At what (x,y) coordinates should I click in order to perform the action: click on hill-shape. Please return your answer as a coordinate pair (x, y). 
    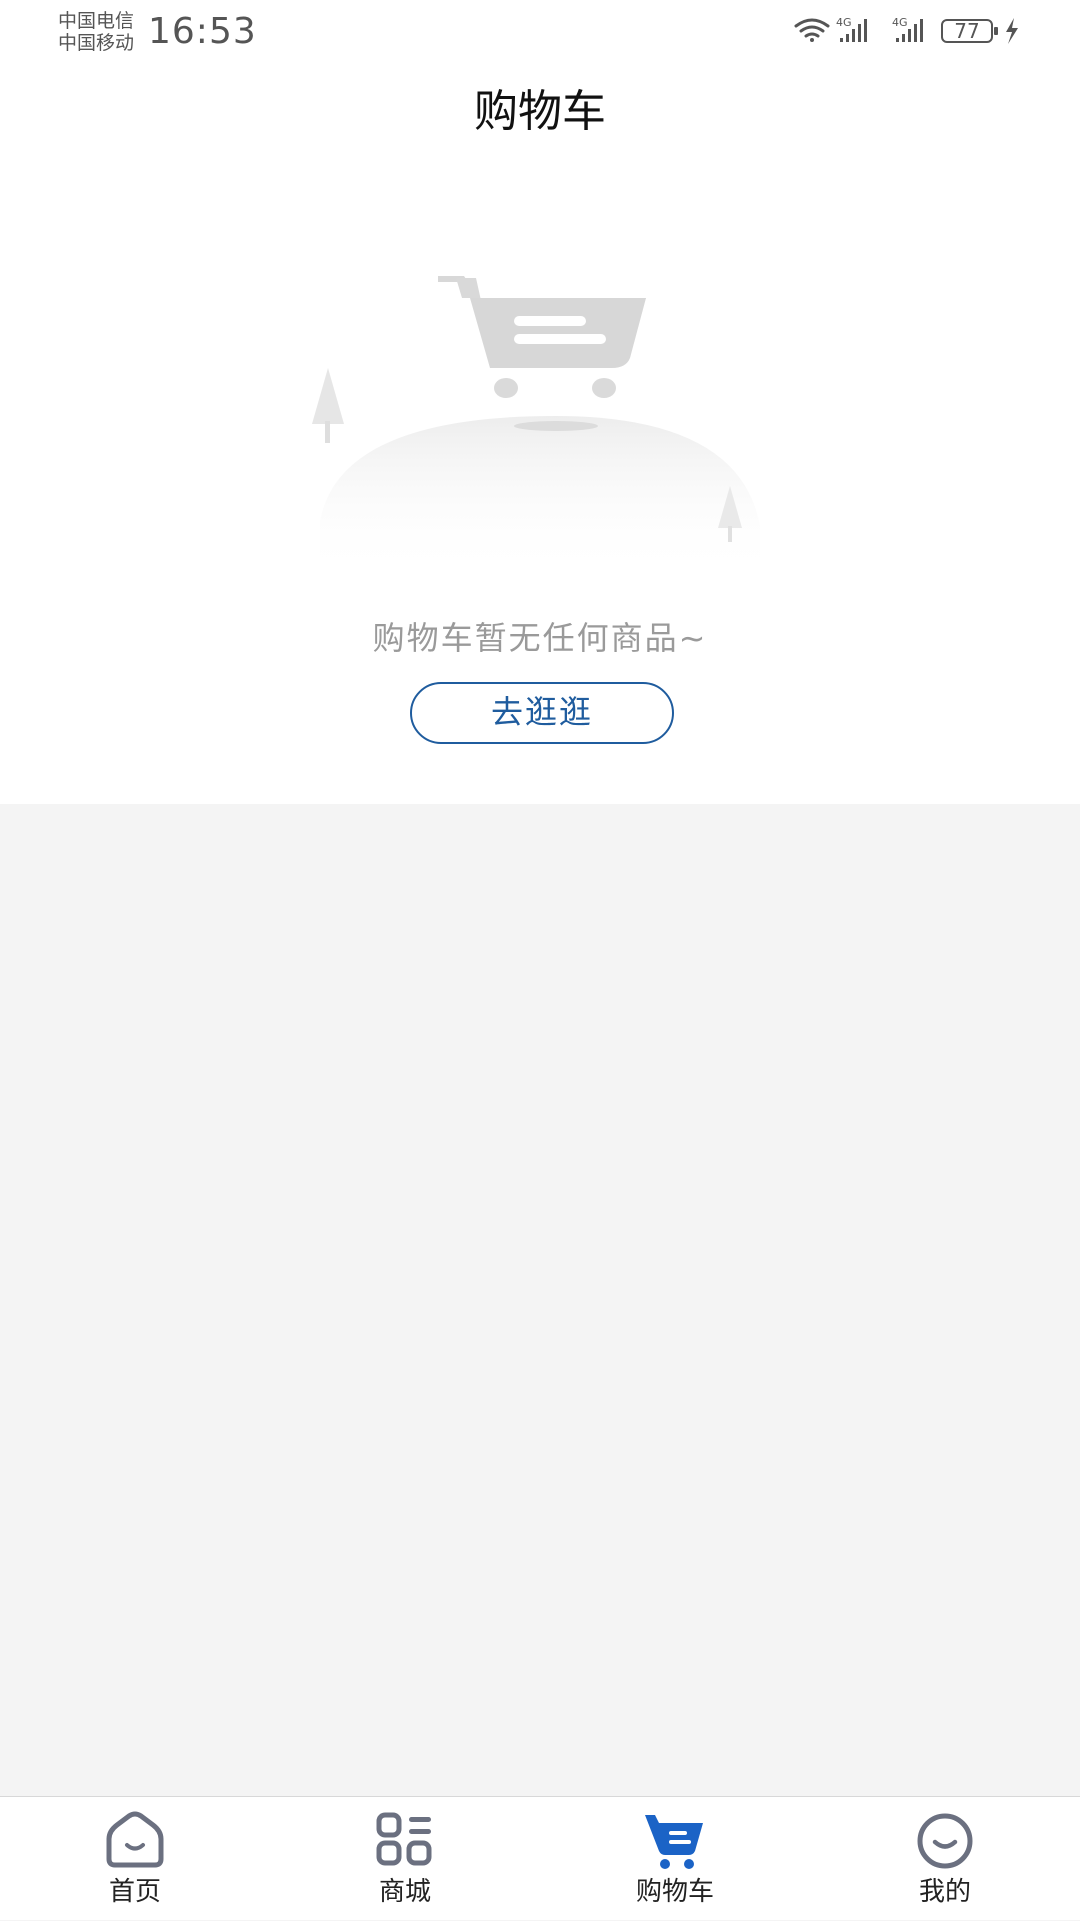
    Looking at the image, I should click on (540, 496).